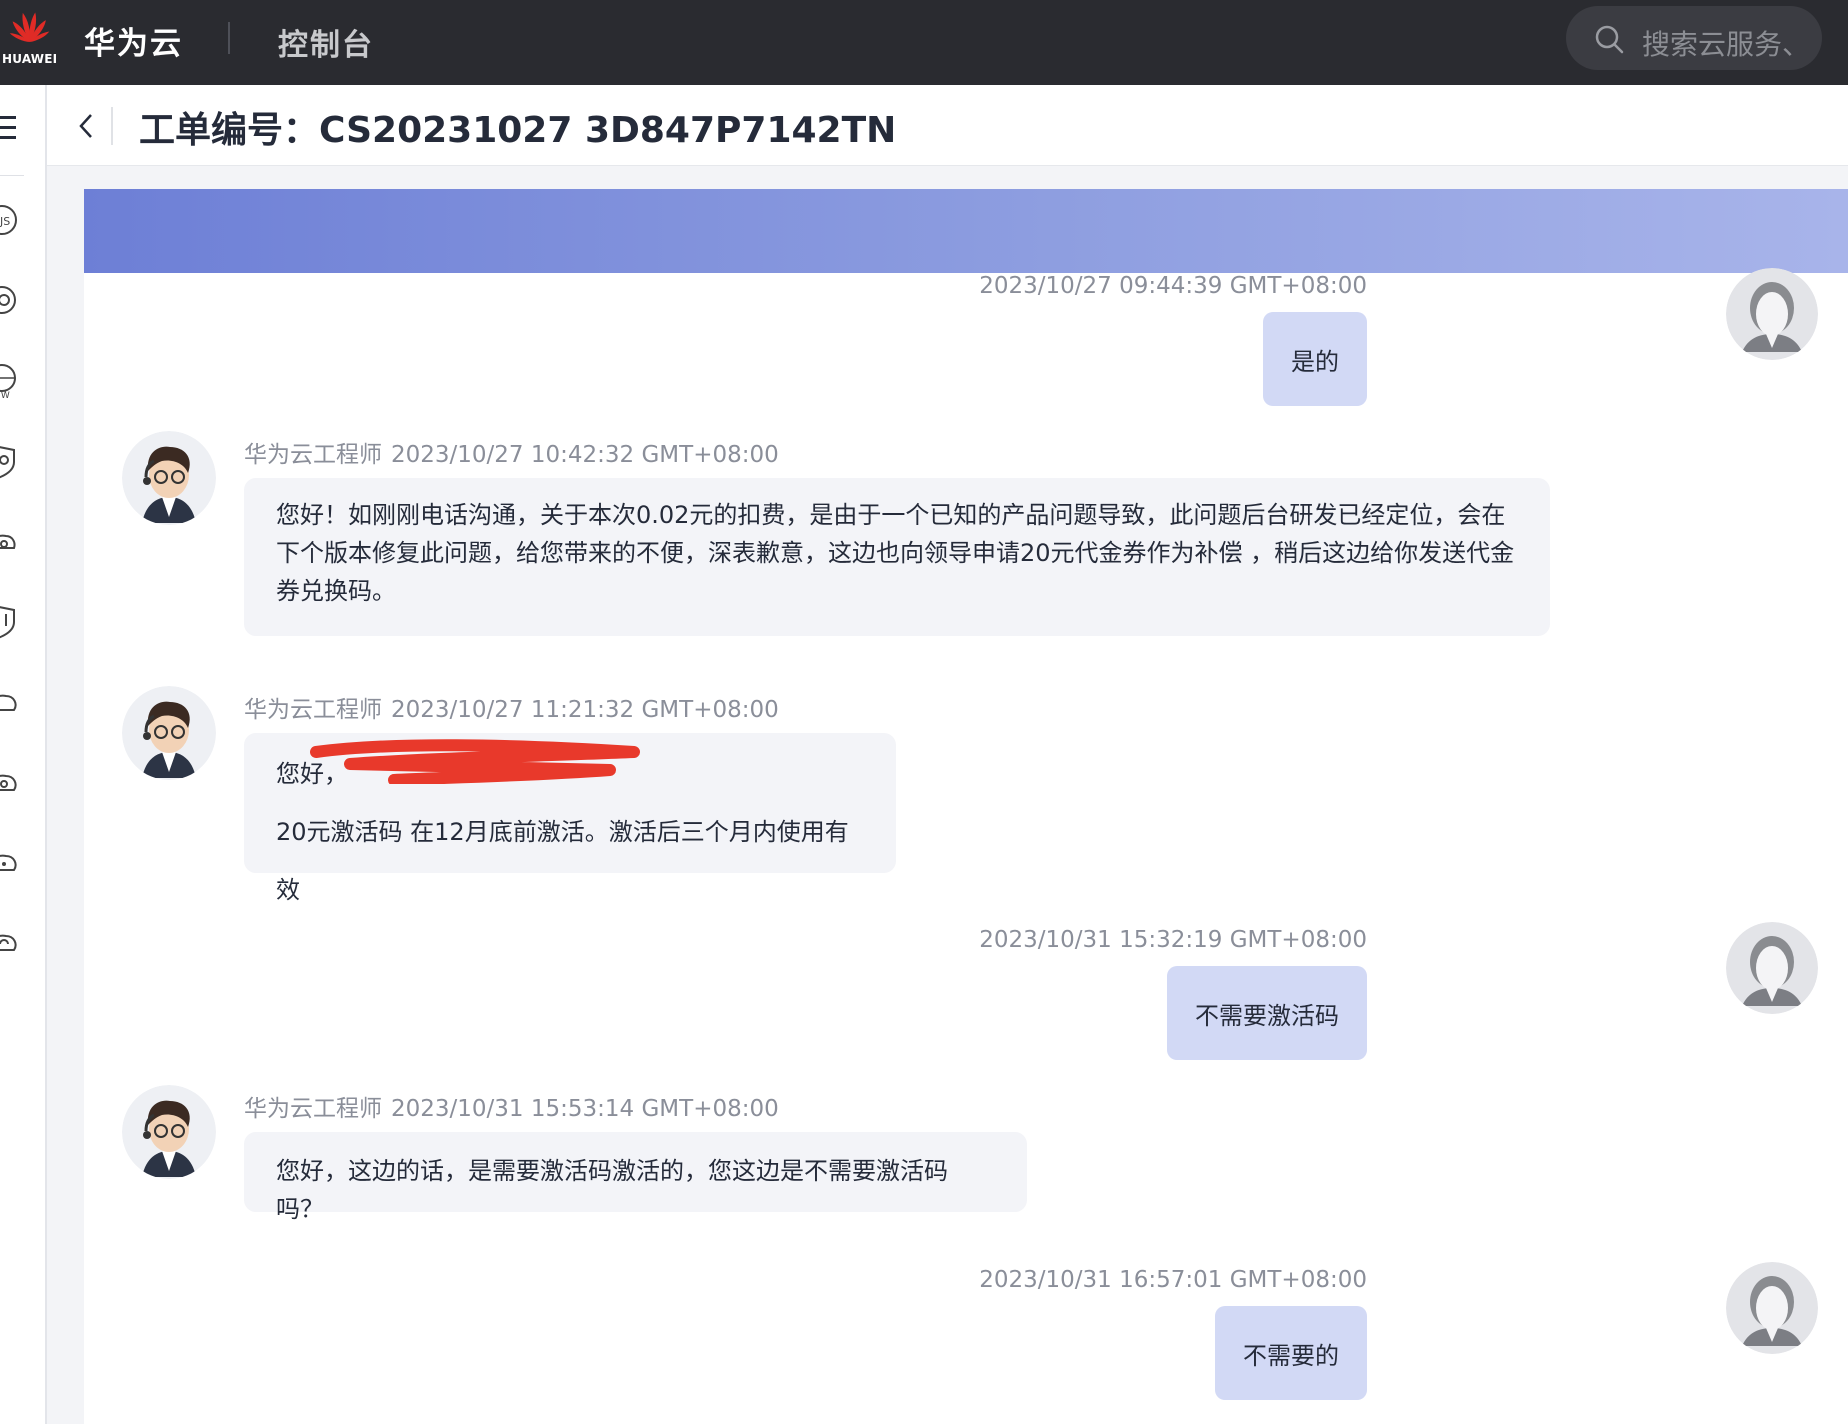 This screenshot has height=1424, width=1848. I want to click on sidebar-js-icon: JS, so click(10, 220).